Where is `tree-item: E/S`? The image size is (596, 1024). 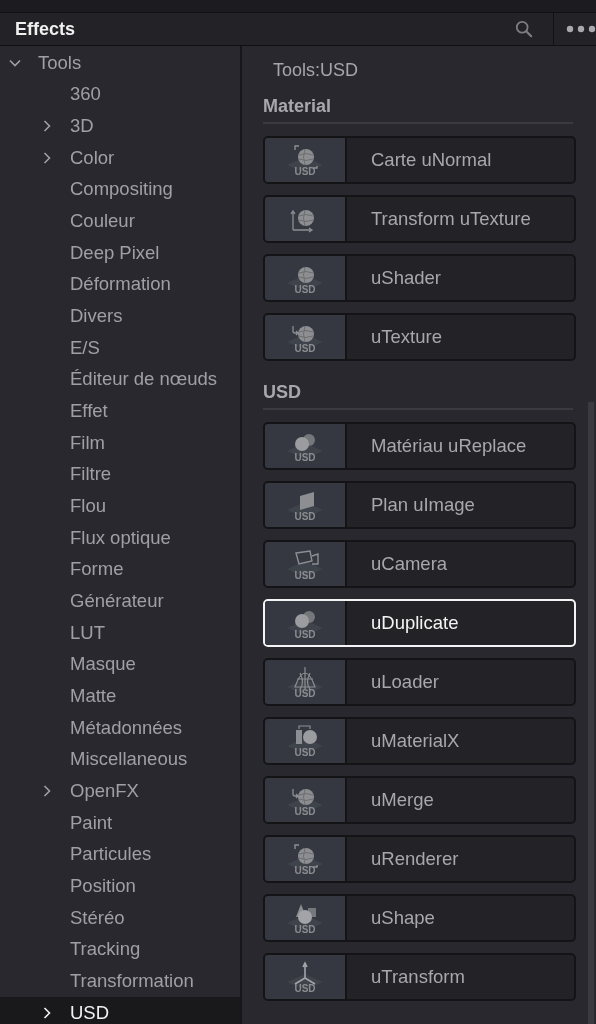 tree-item: E/S is located at coordinates (120, 347).